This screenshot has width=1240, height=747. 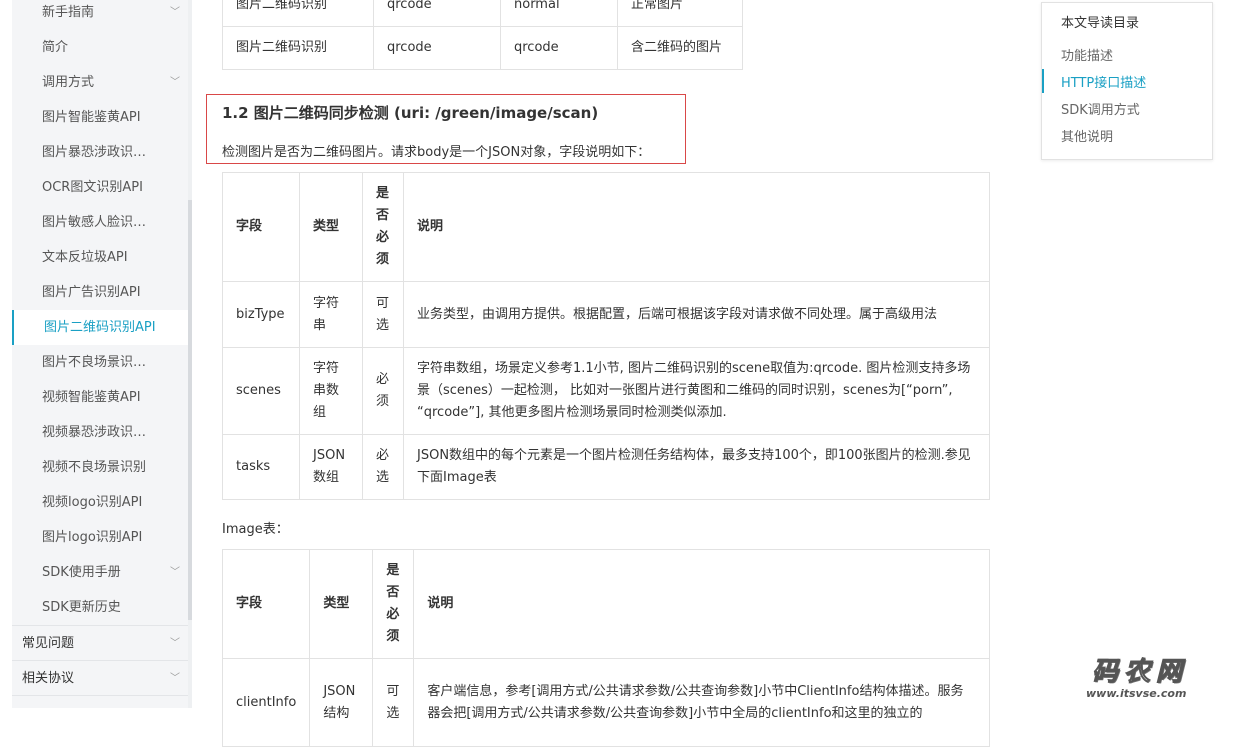 I want to click on table-cell: 正常图片, so click(x=680, y=13).